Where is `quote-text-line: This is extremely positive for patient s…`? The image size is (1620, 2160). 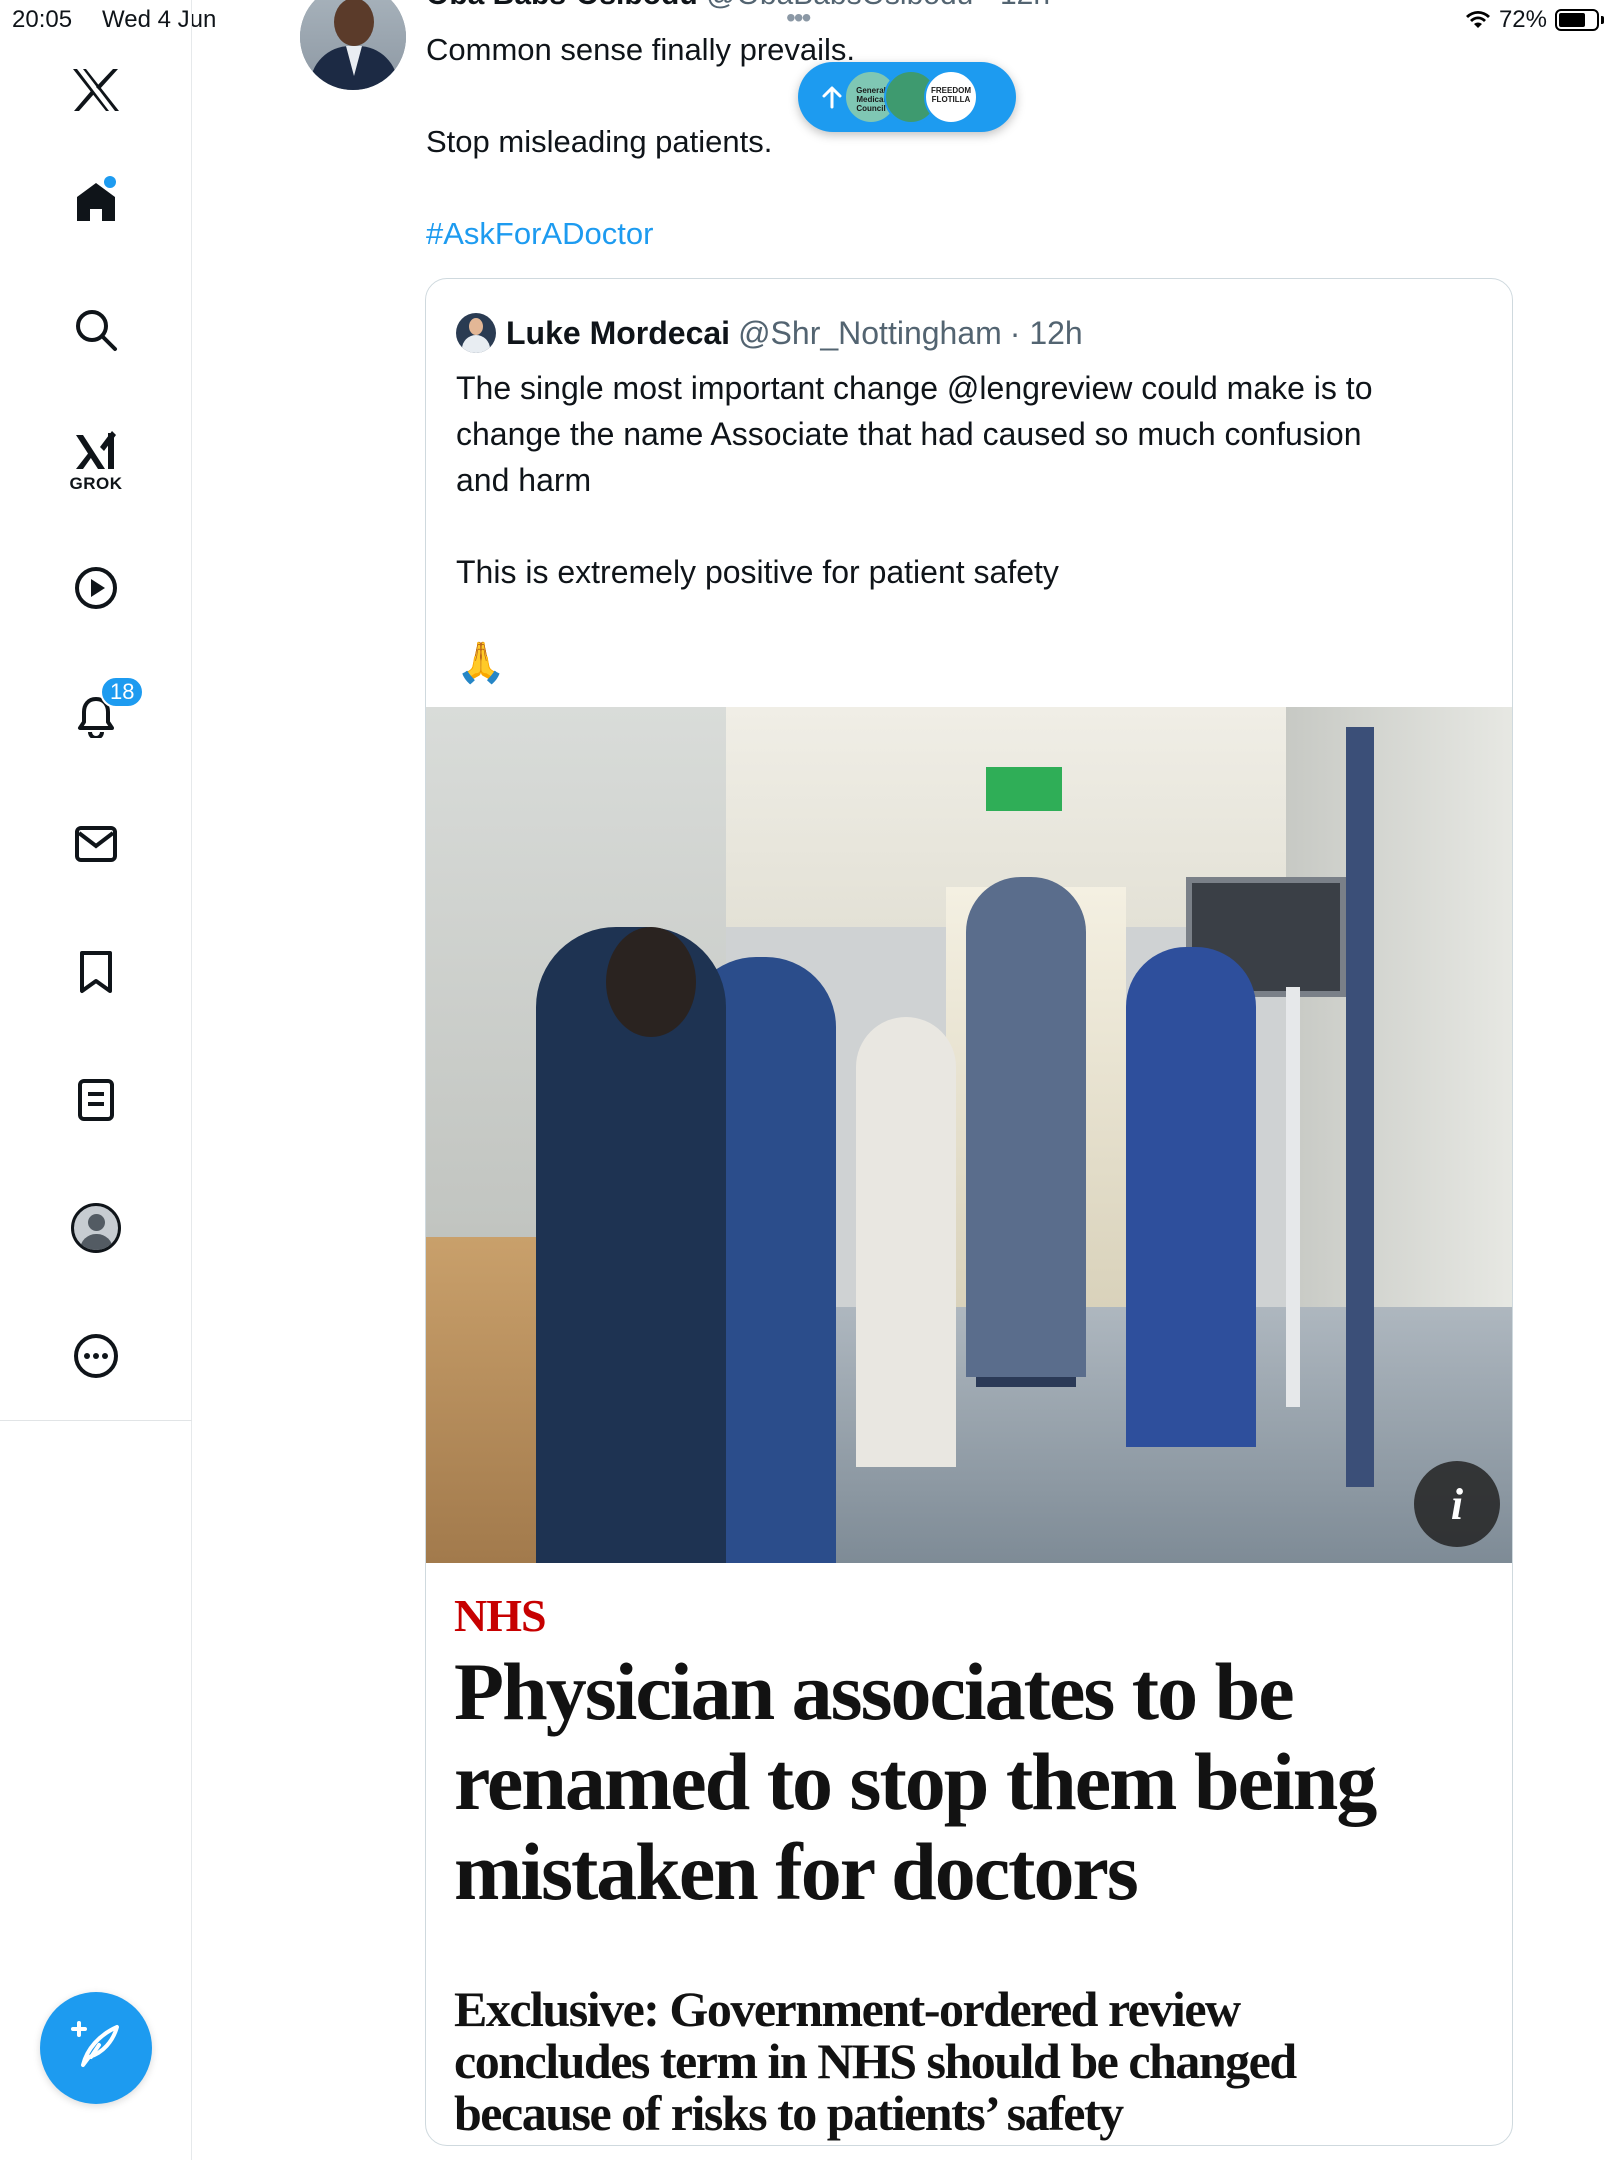
quote-text-line: This is extremely positive for patient s… is located at coordinates (757, 572).